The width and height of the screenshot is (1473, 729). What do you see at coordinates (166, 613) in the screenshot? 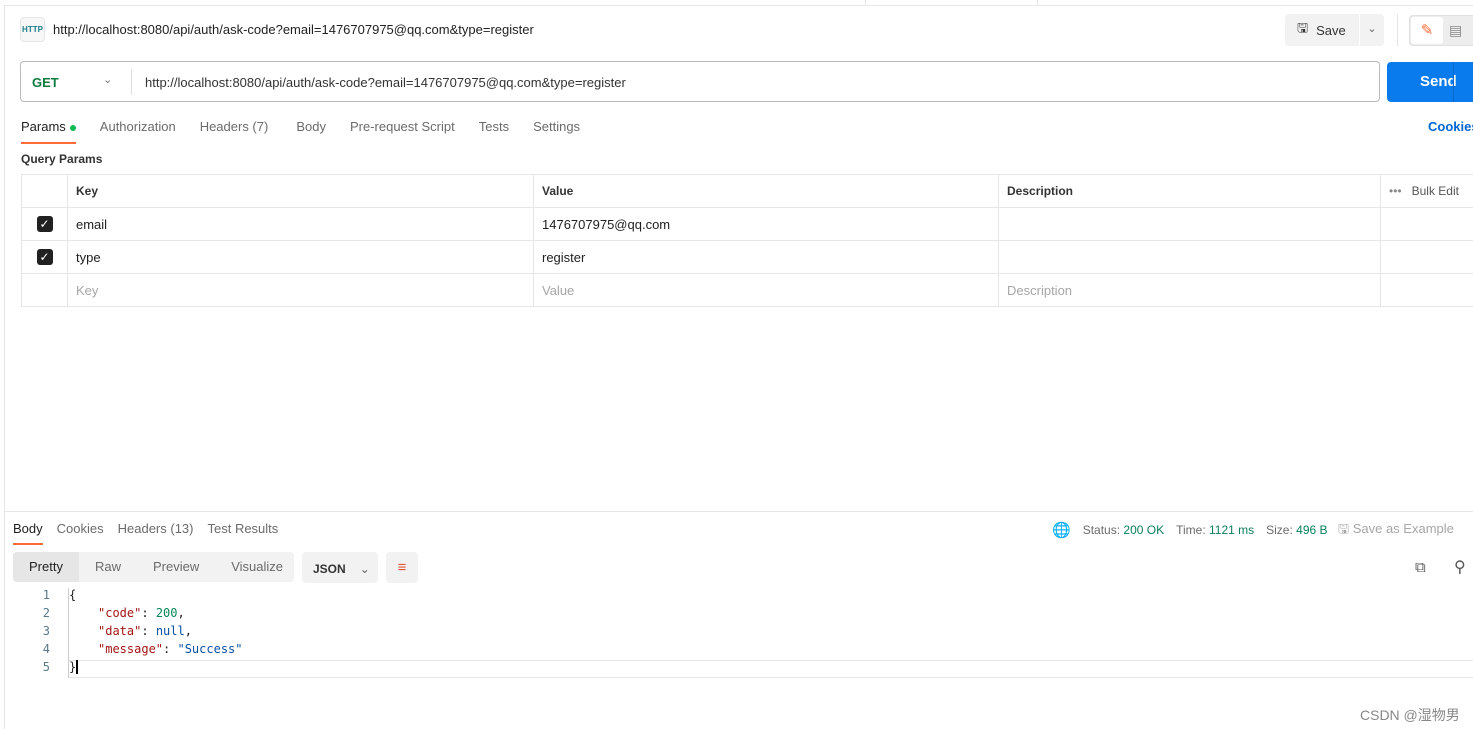
I see `json-value: 200` at bounding box center [166, 613].